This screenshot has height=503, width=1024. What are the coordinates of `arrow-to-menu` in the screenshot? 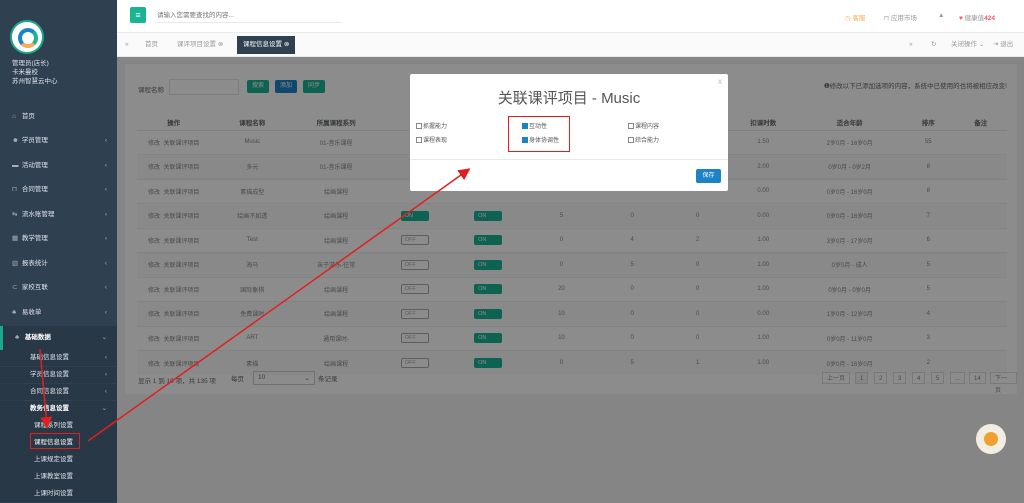 It's located at (46, 388).